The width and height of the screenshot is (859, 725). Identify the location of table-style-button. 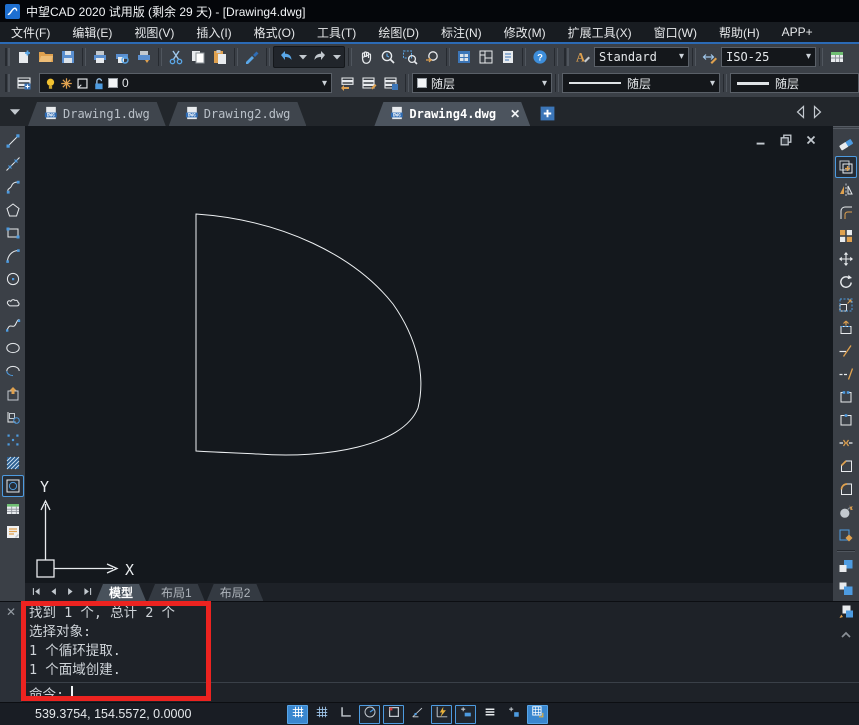
(837, 57).